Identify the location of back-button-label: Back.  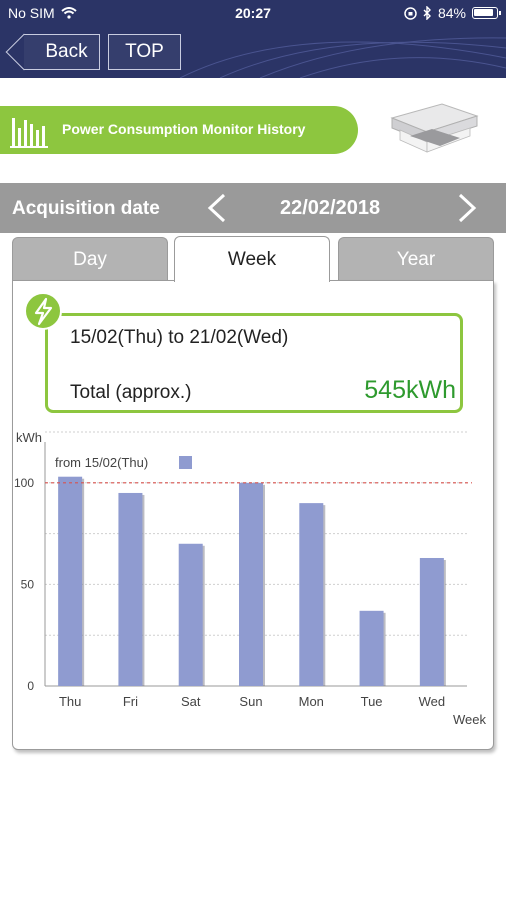
(66, 51).